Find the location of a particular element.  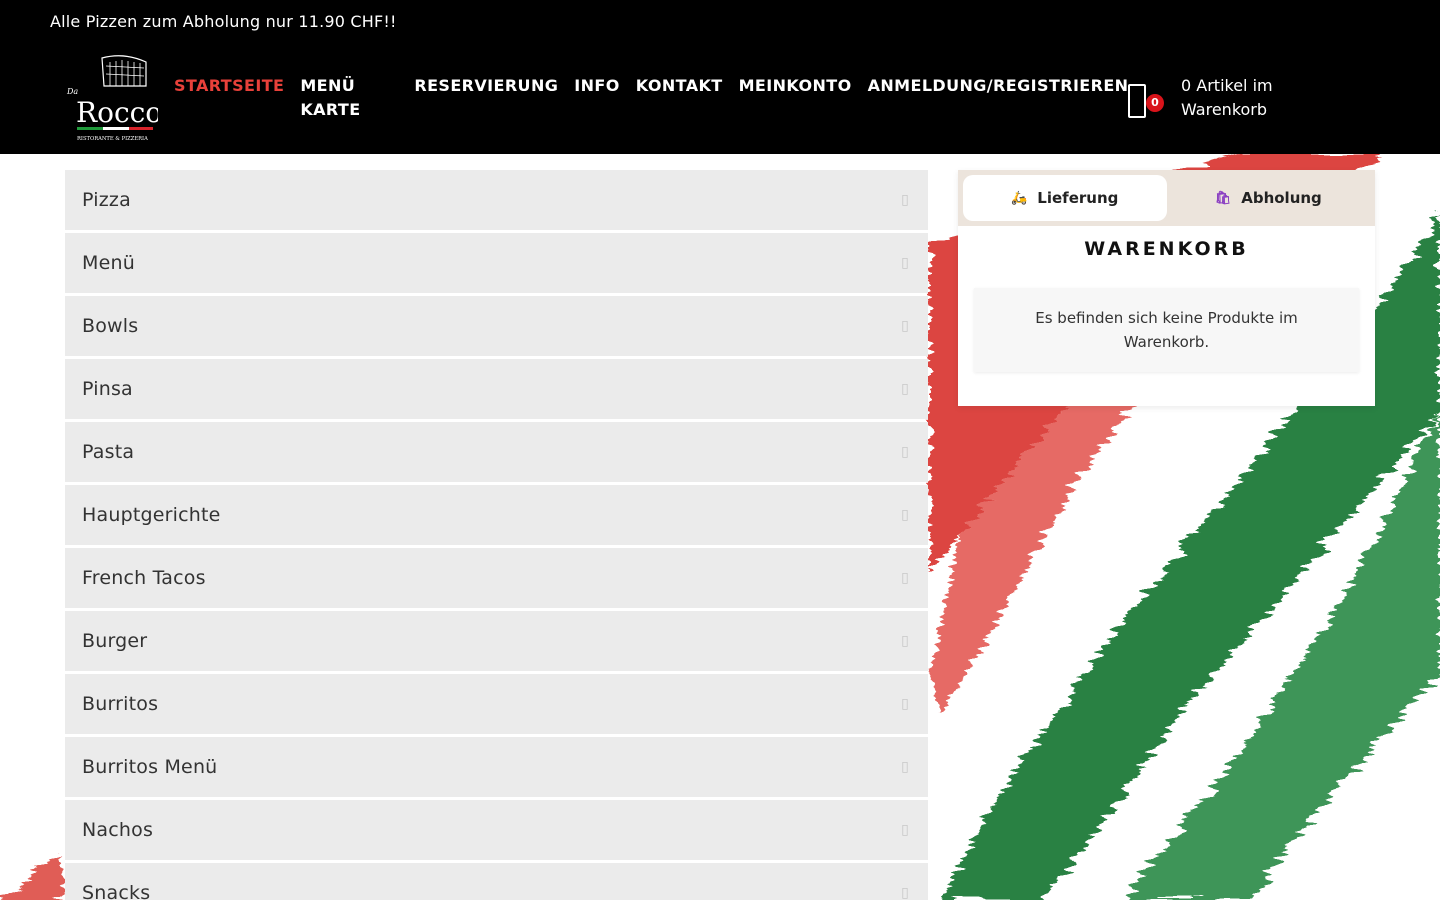

logo-prefix: Da is located at coordinates (72, 91).